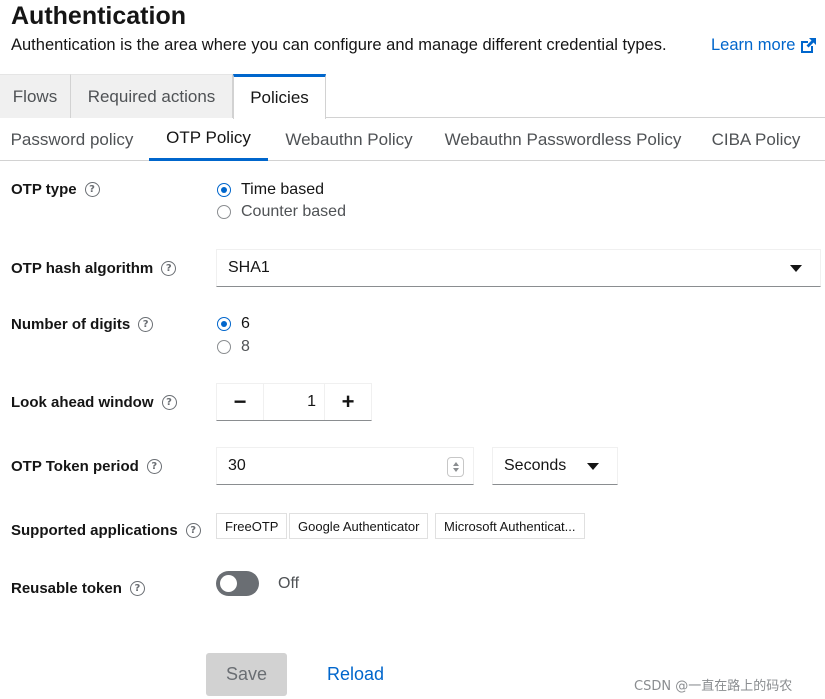 The height and width of the screenshot is (699, 825). I want to click on tab-webauthn-passwordless-policy-label: Webauthn Passwordless Policy, so click(563, 139).